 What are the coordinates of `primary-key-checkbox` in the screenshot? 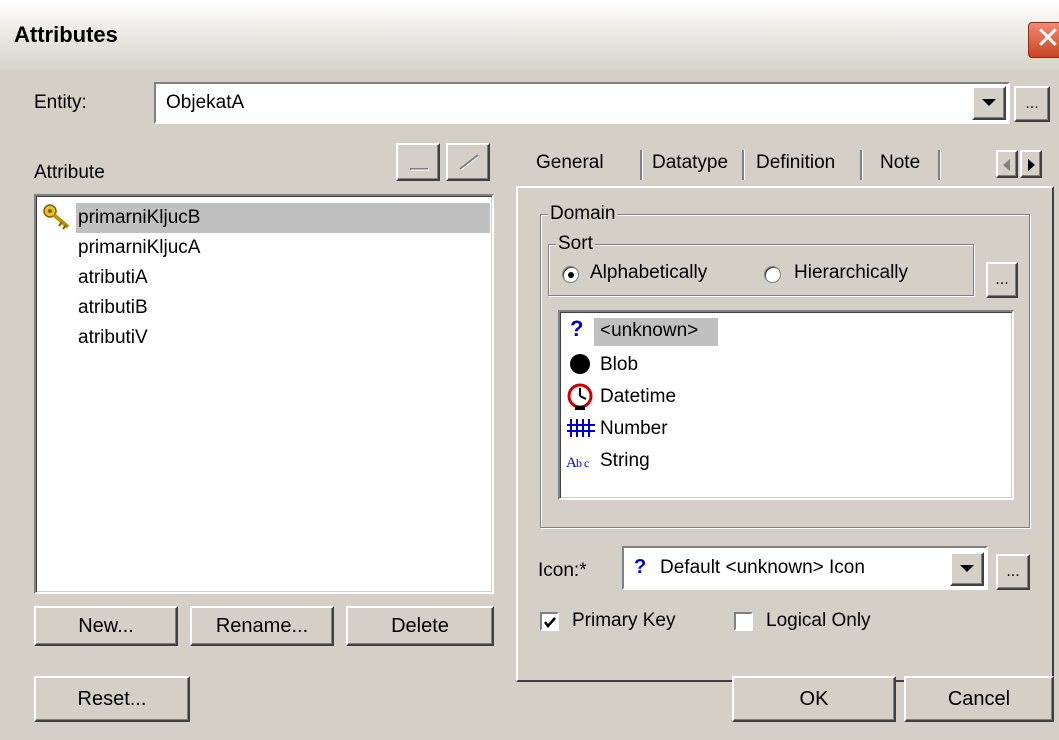 It's located at (549, 621).